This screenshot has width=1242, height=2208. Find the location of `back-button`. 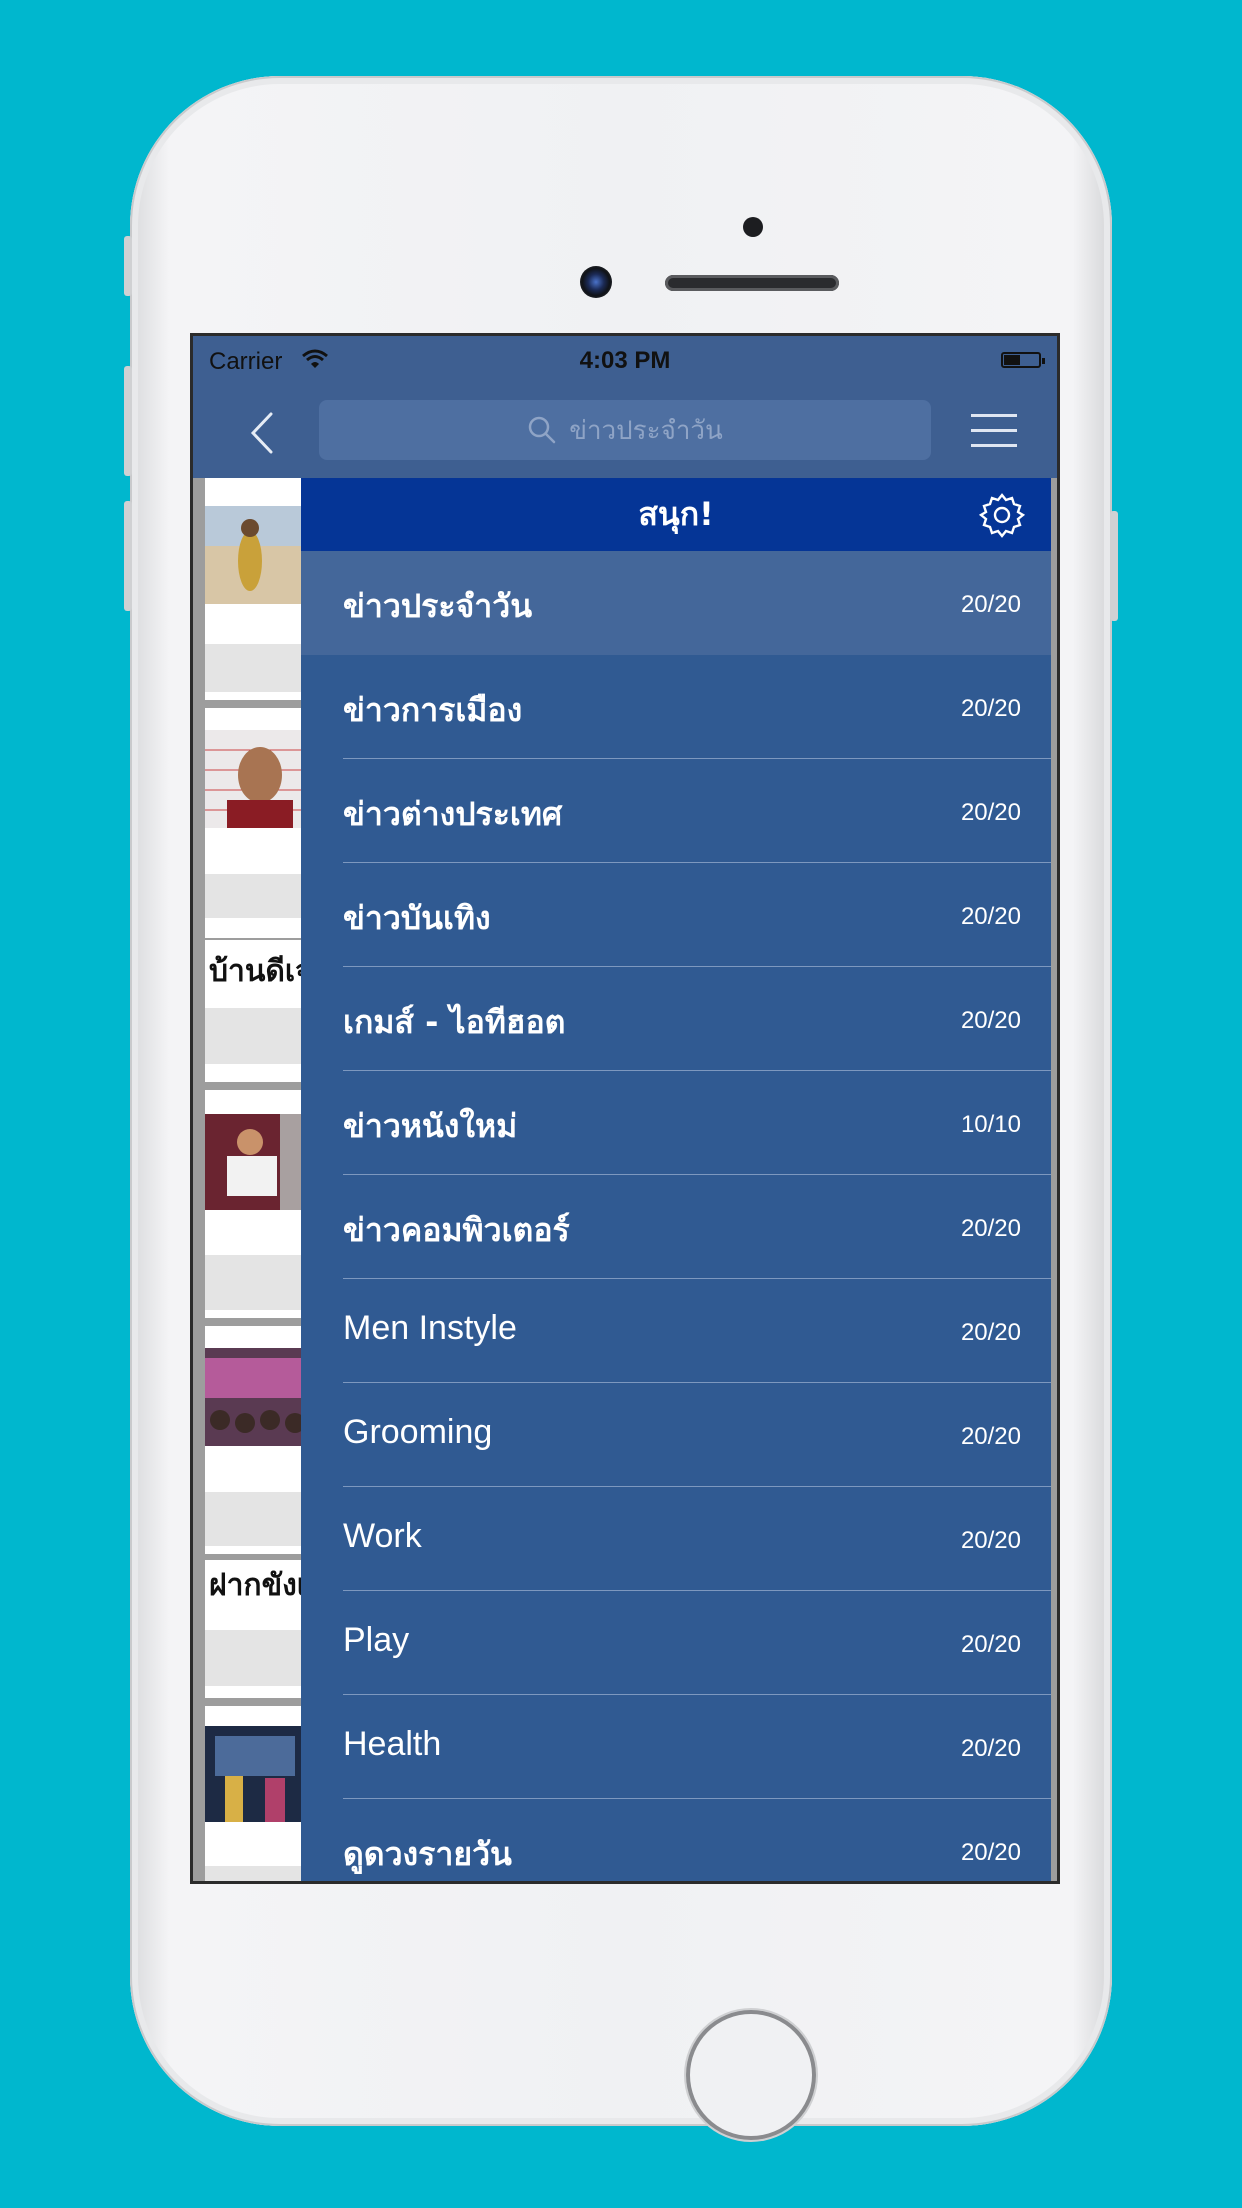

back-button is located at coordinates (263, 433).